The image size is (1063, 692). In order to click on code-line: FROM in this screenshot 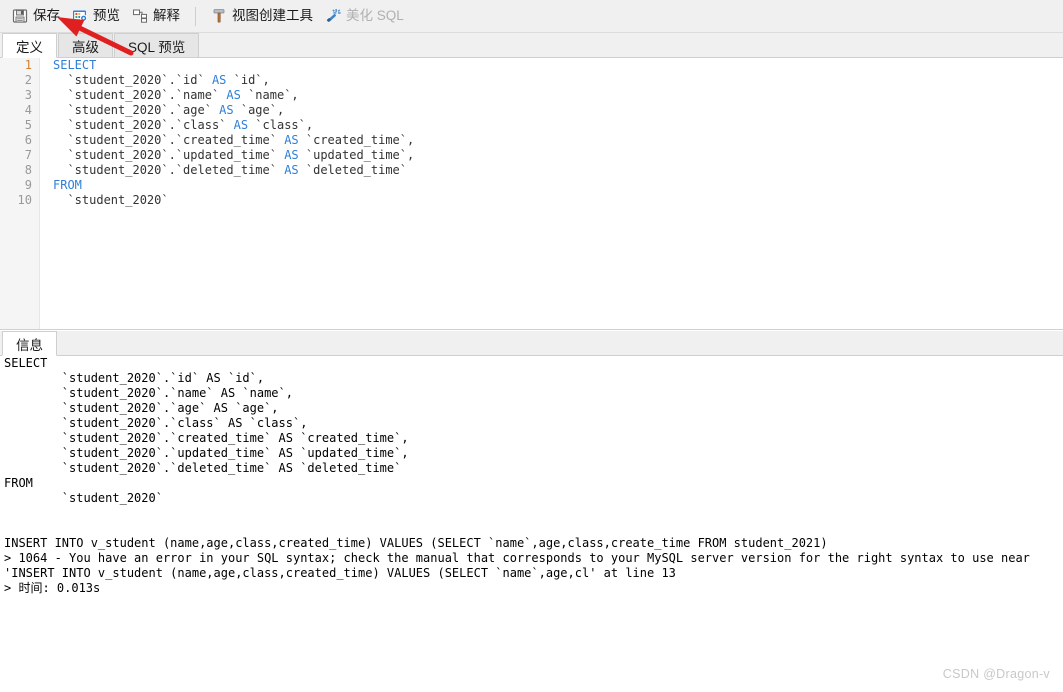, I will do `click(552, 185)`.